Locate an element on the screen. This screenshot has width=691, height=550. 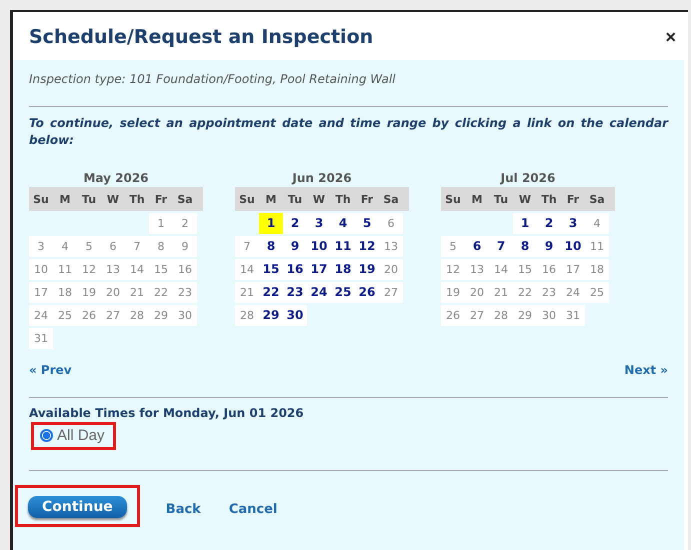
radio-button is located at coordinates (46, 435).